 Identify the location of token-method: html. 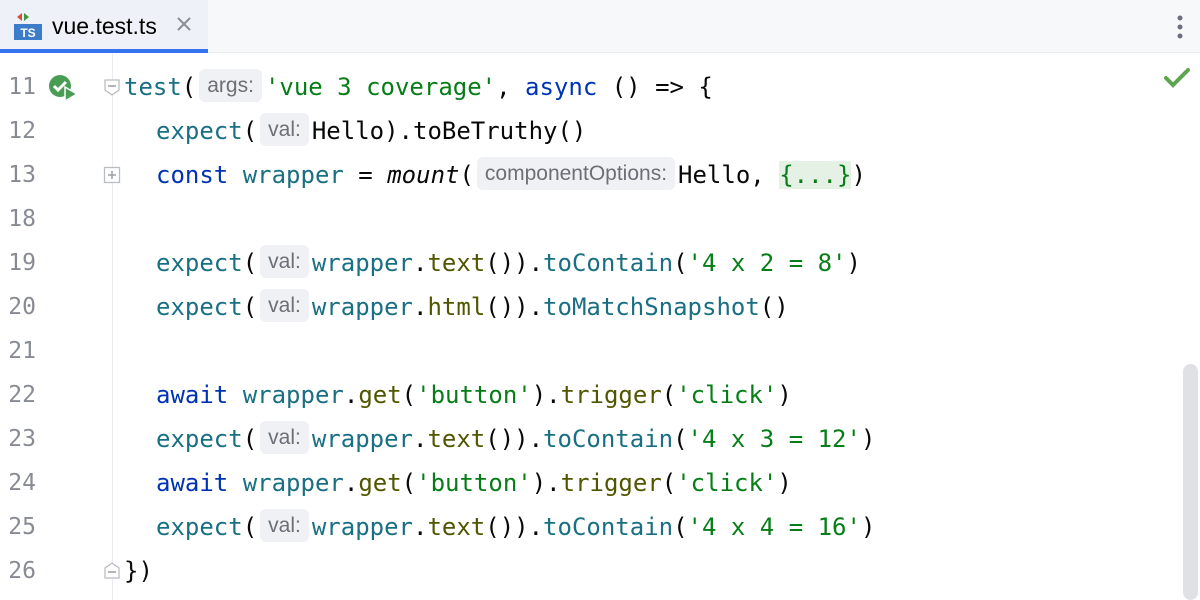
(456, 307).